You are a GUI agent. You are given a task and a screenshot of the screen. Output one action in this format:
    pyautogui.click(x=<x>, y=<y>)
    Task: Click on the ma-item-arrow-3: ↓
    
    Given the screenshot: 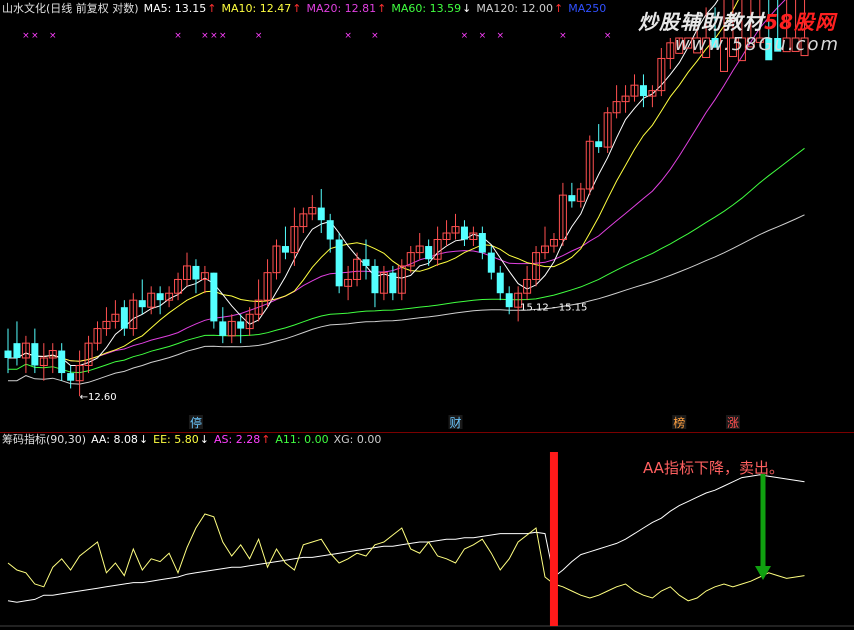 What is the action you would take?
    pyautogui.click(x=467, y=8)
    